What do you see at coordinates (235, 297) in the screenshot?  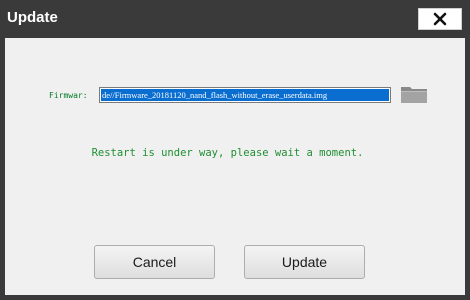 I see `window-bottom-border` at bounding box center [235, 297].